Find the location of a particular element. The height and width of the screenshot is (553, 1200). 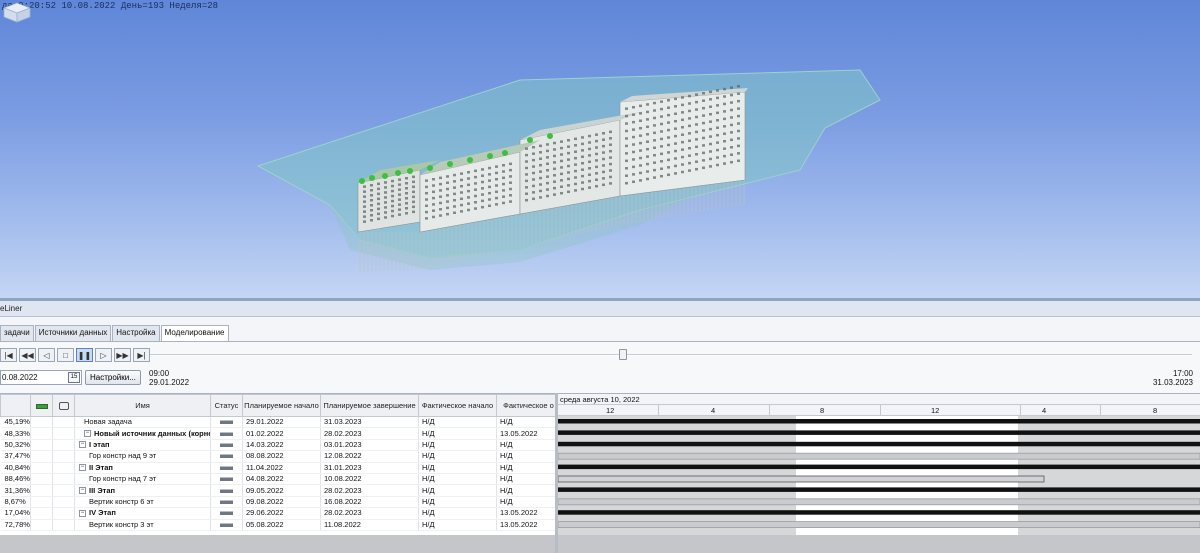

column-header-comment is located at coordinates (63, 405).